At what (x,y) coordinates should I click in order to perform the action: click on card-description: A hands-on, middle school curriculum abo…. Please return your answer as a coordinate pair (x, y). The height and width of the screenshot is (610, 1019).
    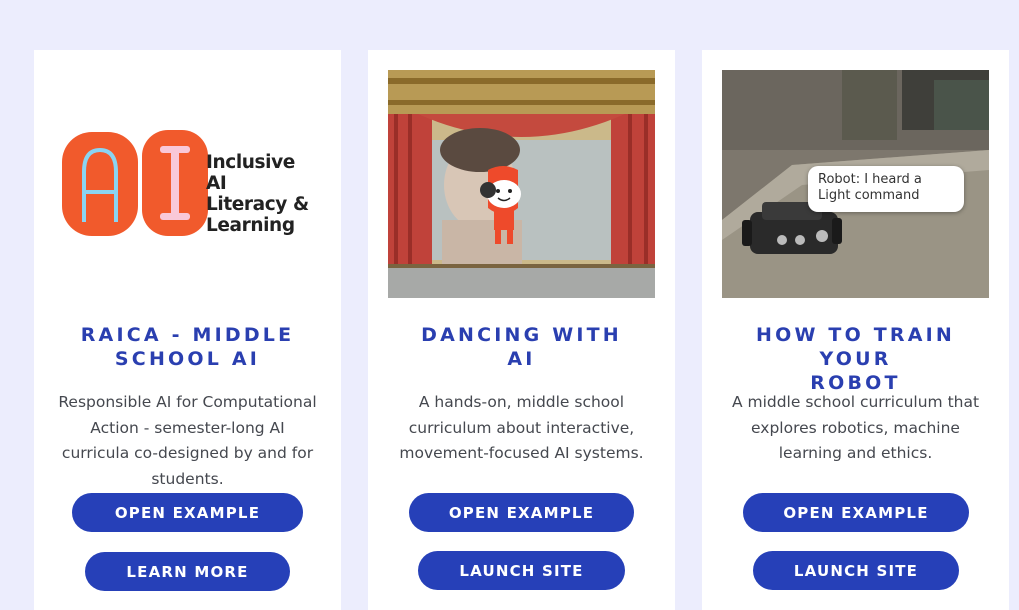
    Looking at the image, I should click on (521, 427).